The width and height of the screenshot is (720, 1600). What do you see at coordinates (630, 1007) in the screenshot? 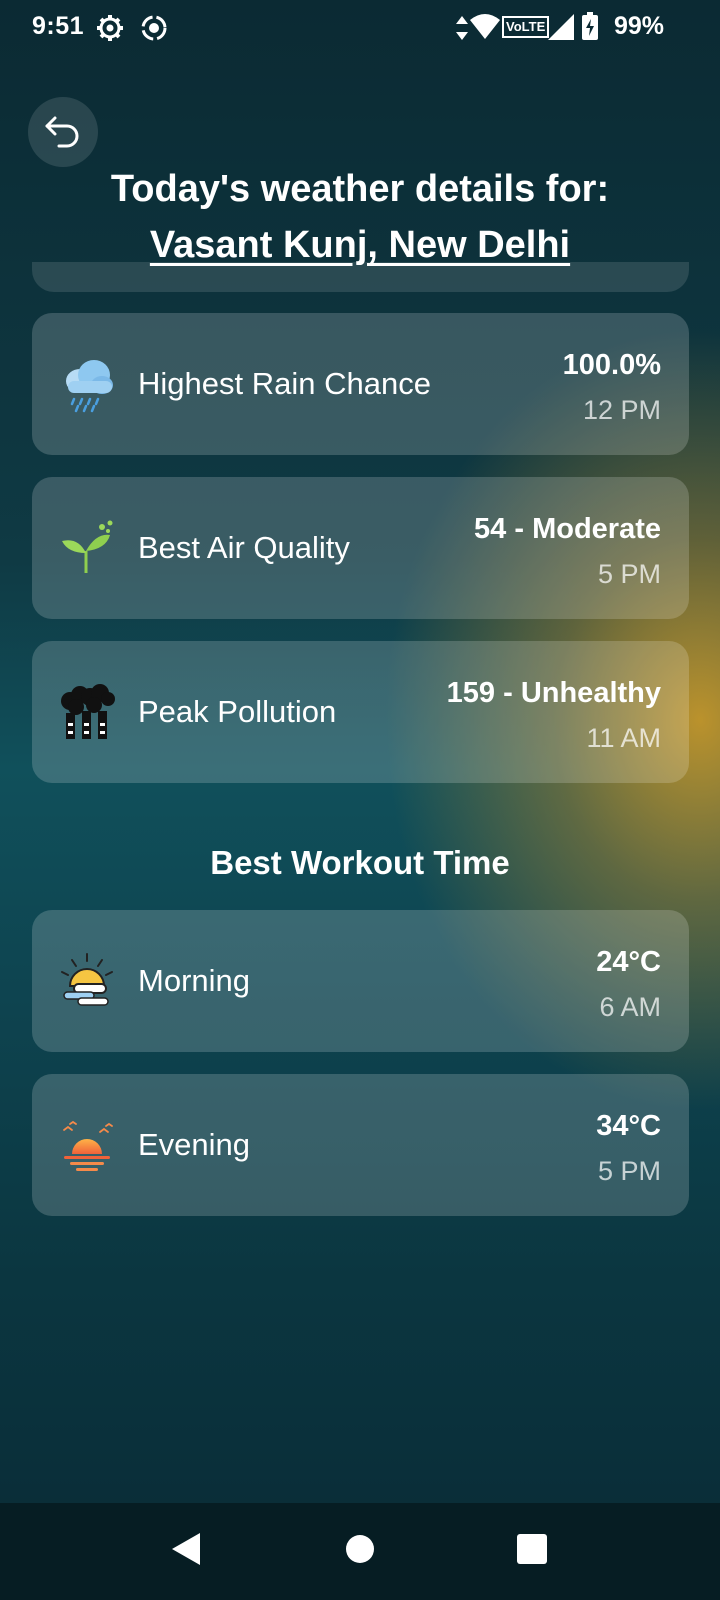
I see `card-time: 6 AM` at bounding box center [630, 1007].